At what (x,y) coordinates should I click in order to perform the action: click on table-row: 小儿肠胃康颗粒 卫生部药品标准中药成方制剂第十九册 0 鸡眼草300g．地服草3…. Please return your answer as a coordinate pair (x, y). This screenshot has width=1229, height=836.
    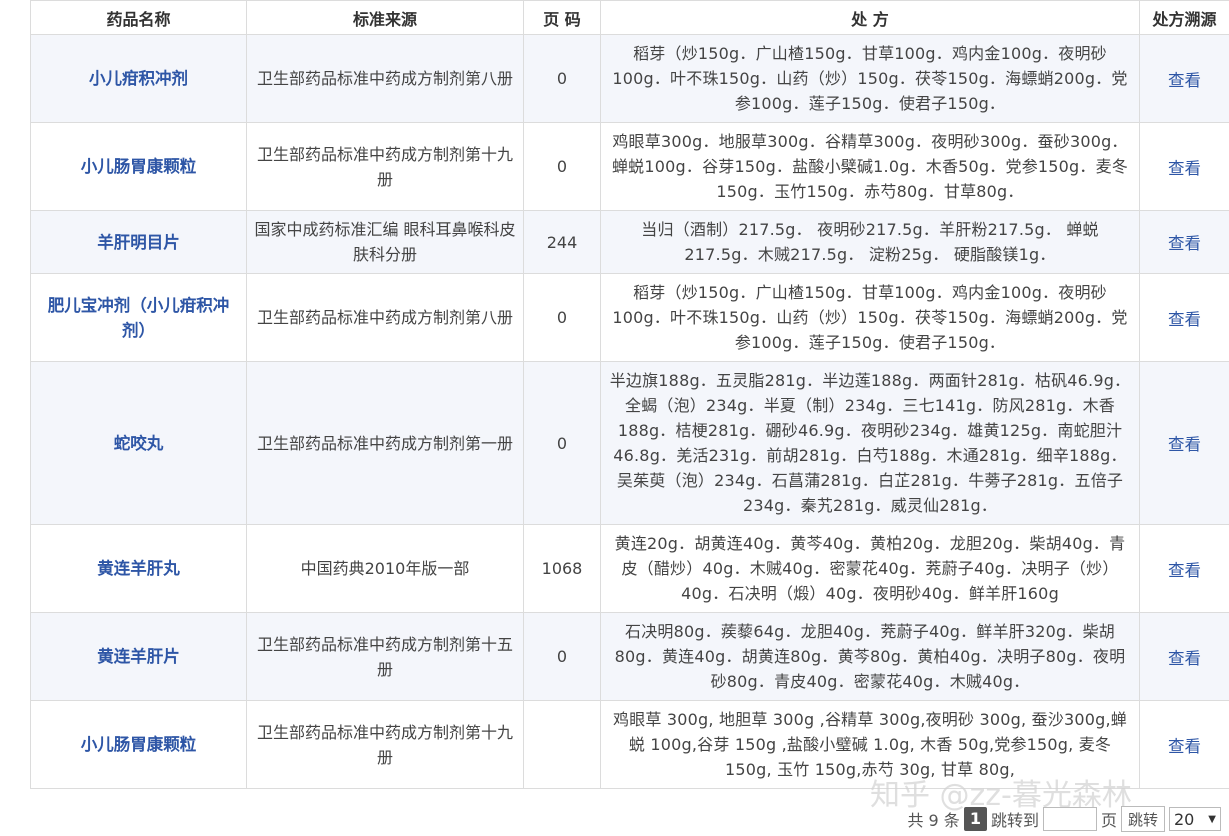
    Looking at the image, I should click on (629, 166).